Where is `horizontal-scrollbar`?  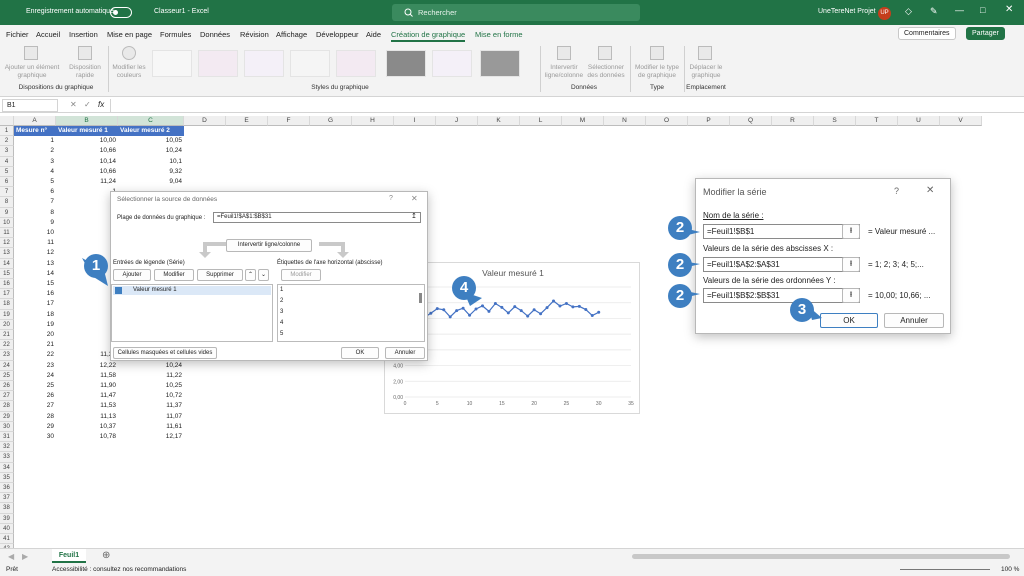
horizontal-scrollbar is located at coordinates (821, 556).